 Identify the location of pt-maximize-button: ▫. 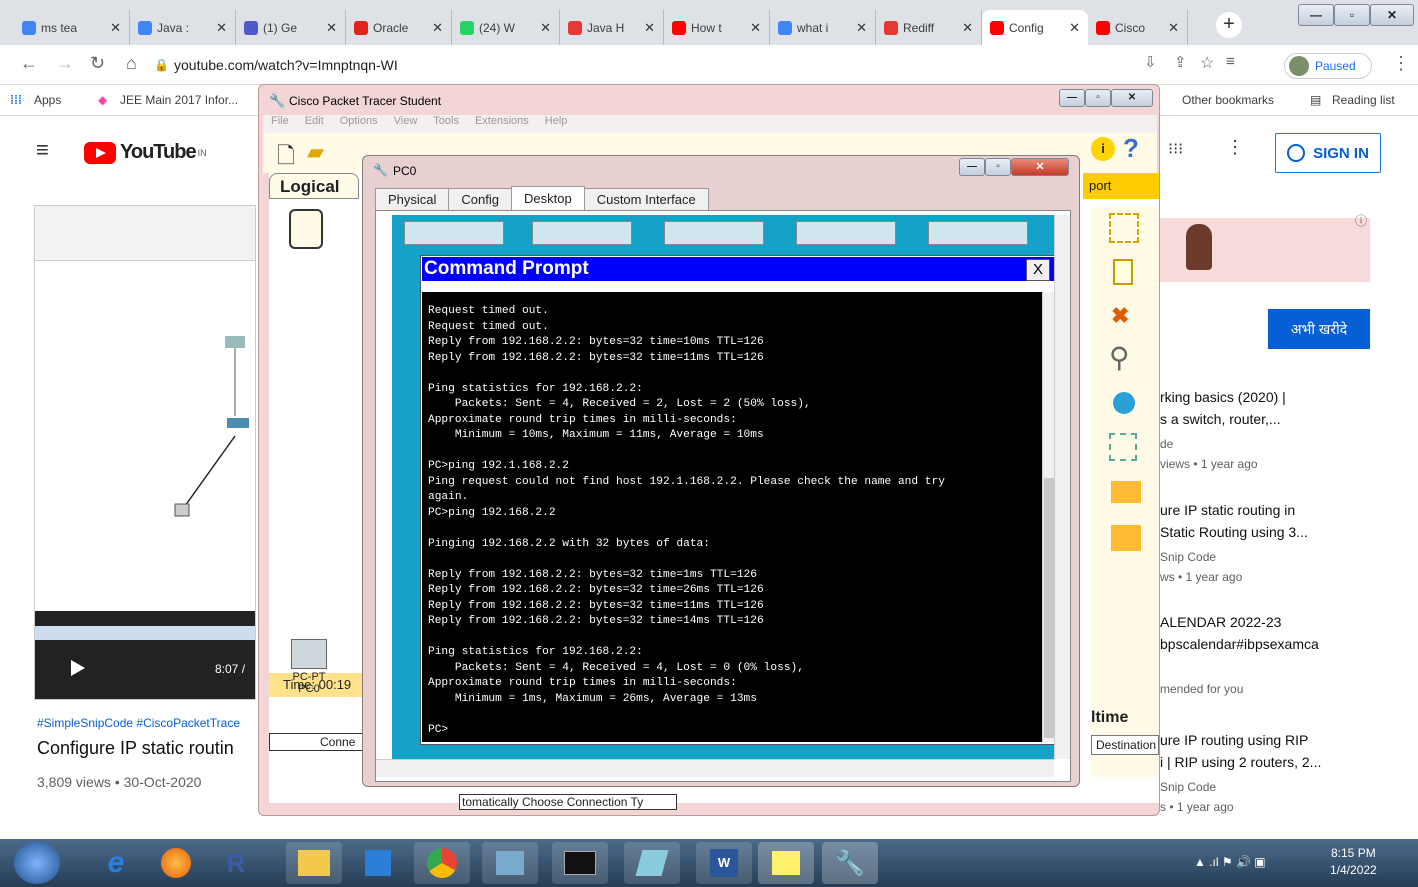
(1098, 98).